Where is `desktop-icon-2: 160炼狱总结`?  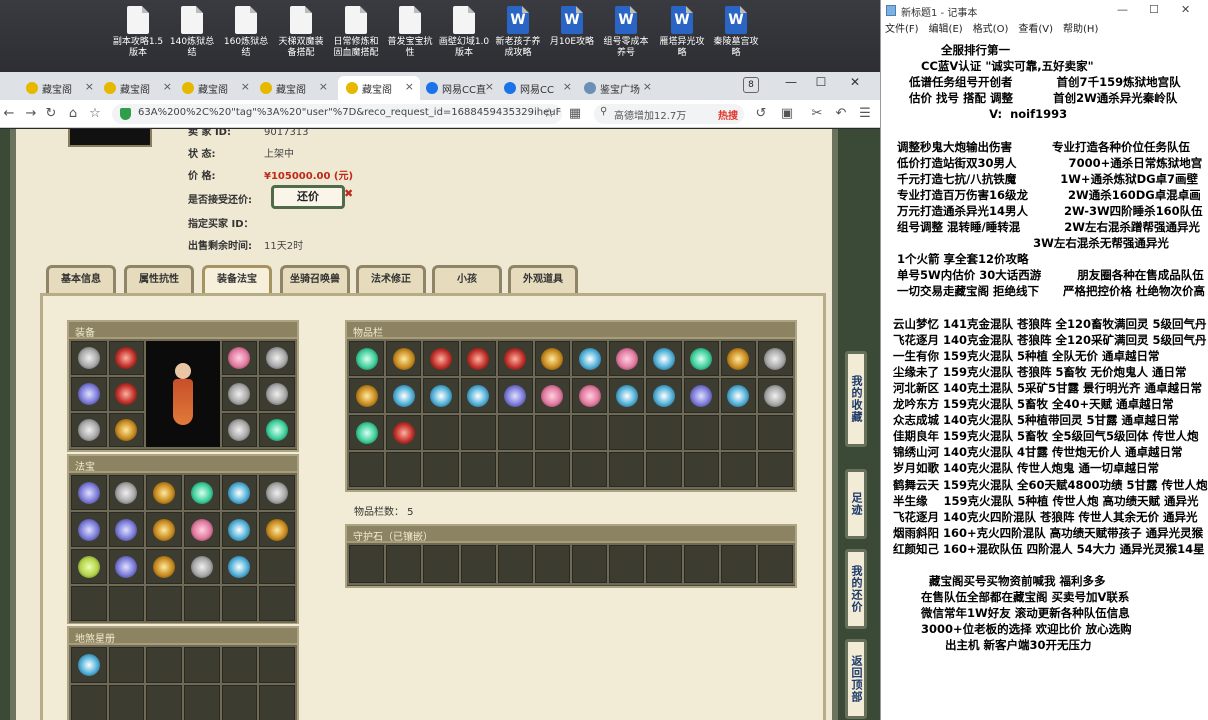
desktop-icon-2: 160炼狱总结 is located at coordinates (246, 32).